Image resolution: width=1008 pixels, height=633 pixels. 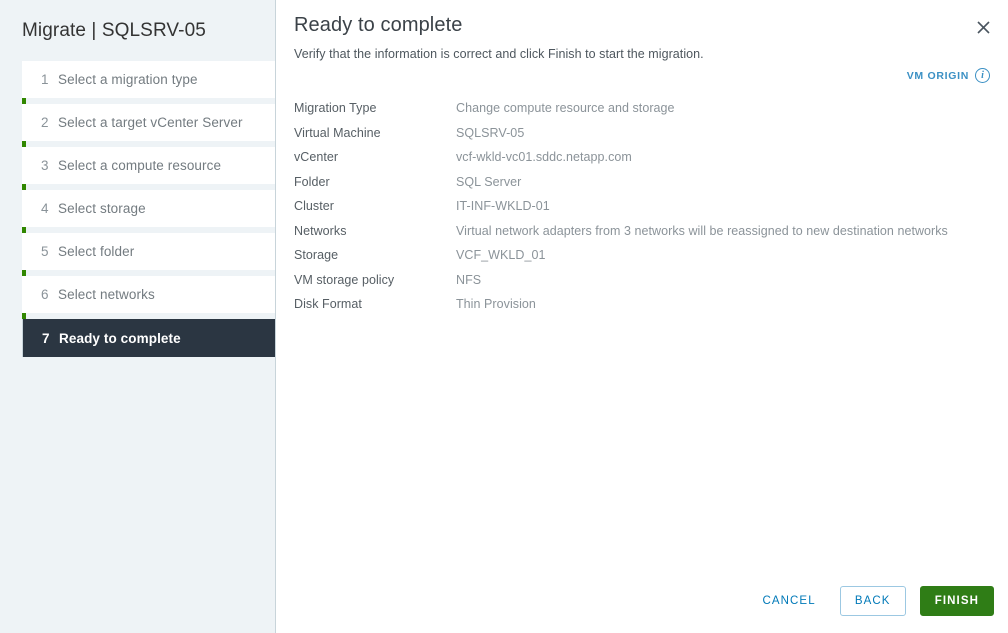 I want to click on info-icon: i, so click(x=982, y=75).